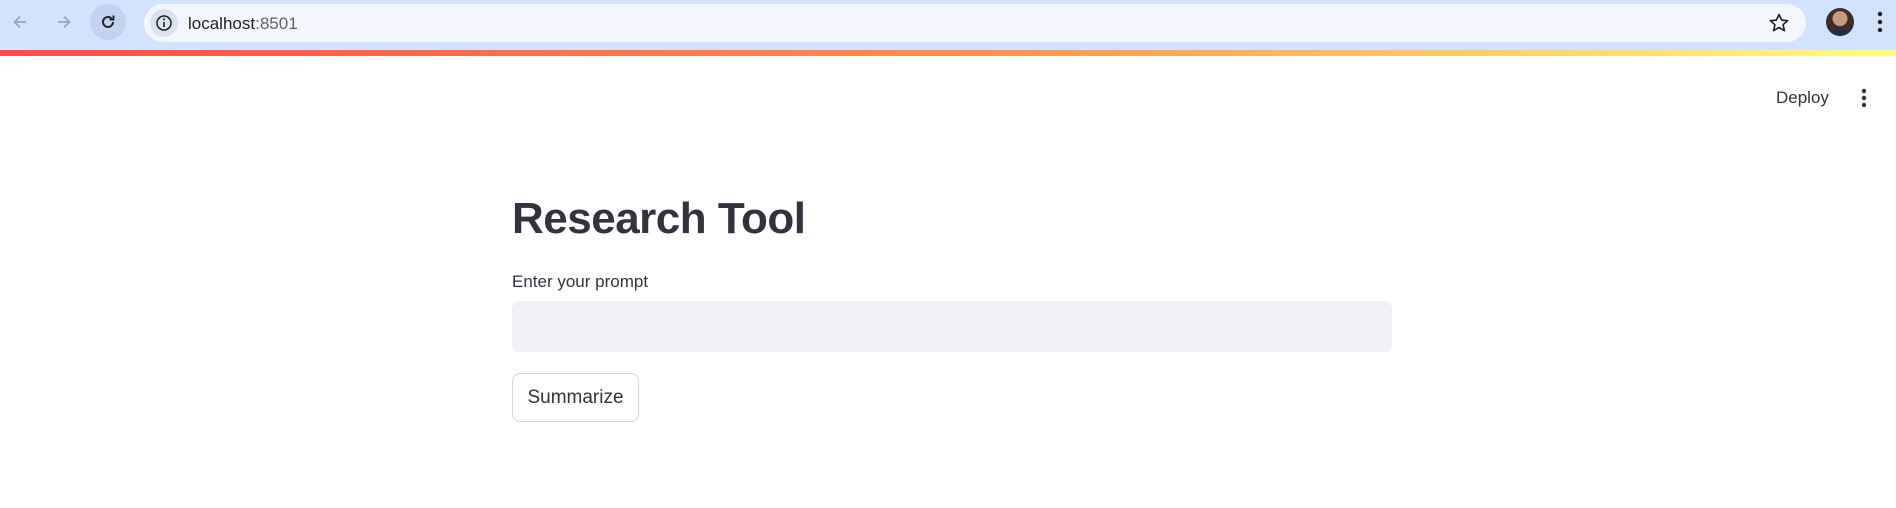 This screenshot has width=1896, height=508. What do you see at coordinates (1840, 22) in the screenshot?
I see `profile-avatar` at bounding box center [1840, 22].